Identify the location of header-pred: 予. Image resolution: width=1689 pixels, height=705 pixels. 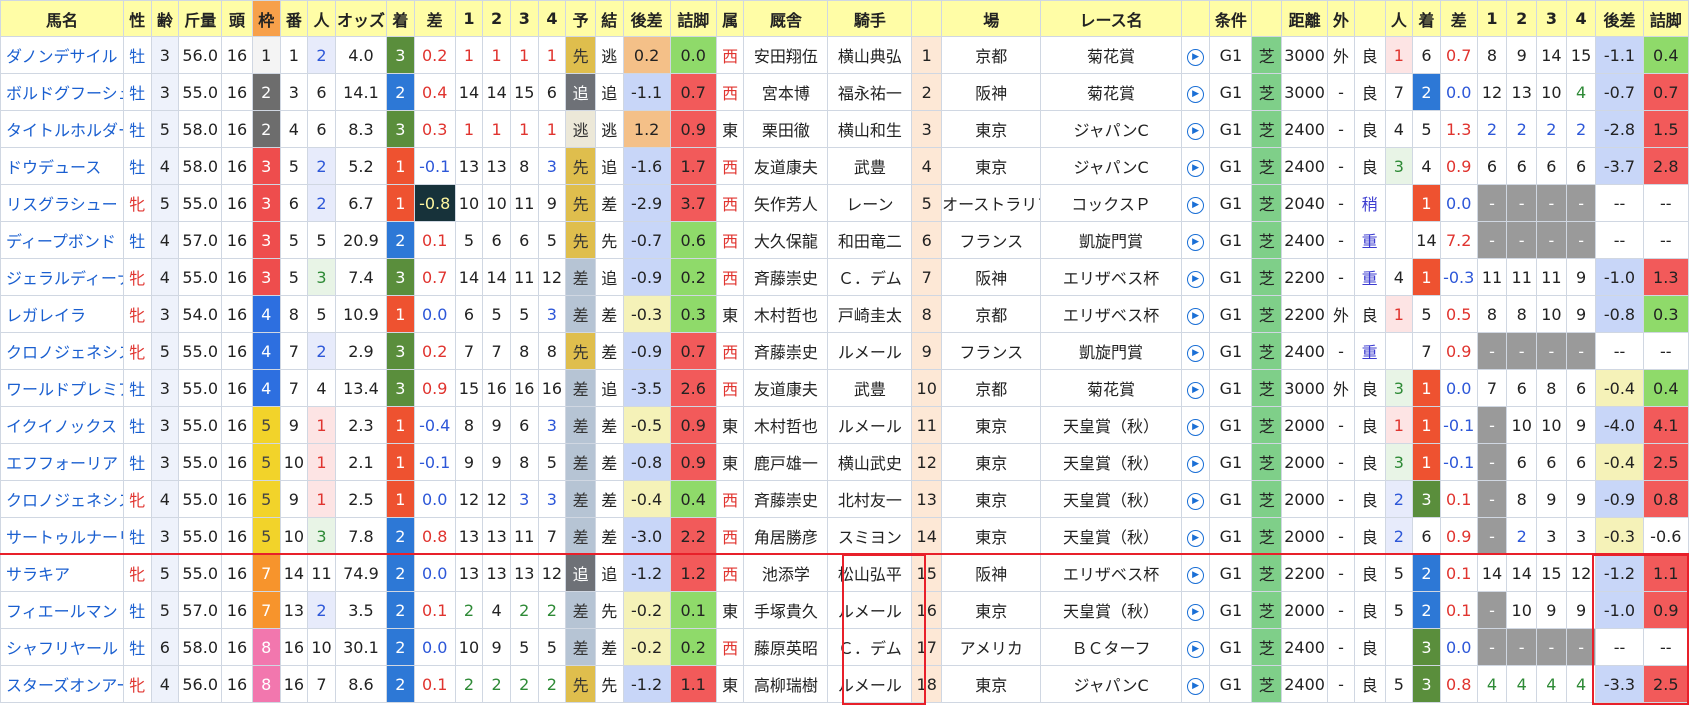
(580, 18).